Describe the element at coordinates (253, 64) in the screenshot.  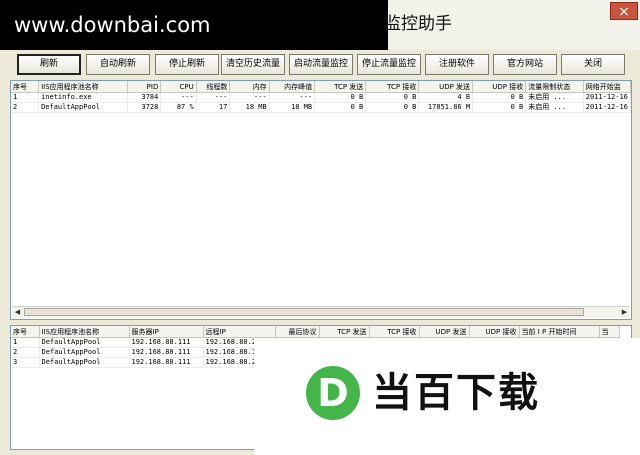
I see `clear-history-button: 清空历史流量` at that location.